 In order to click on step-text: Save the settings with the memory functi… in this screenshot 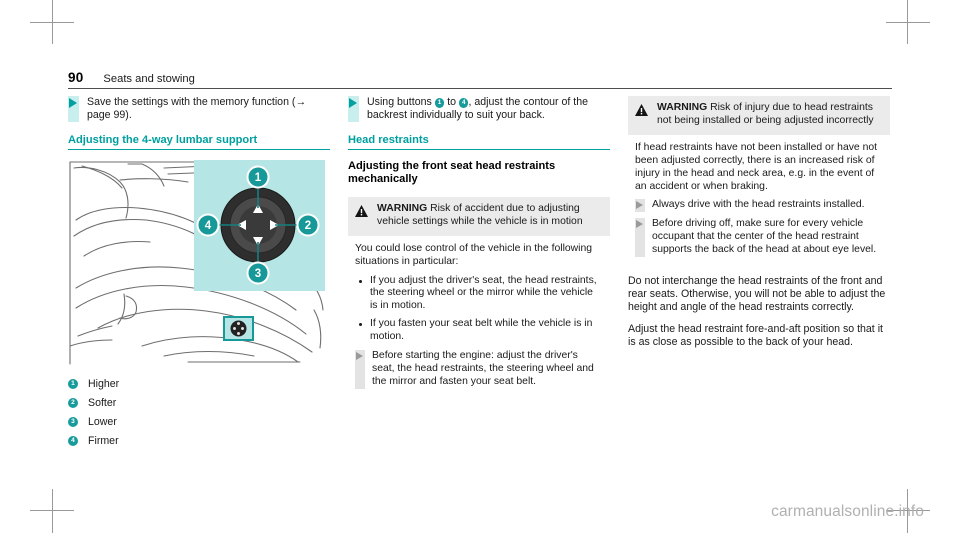, I will do `click(197, 109)`.